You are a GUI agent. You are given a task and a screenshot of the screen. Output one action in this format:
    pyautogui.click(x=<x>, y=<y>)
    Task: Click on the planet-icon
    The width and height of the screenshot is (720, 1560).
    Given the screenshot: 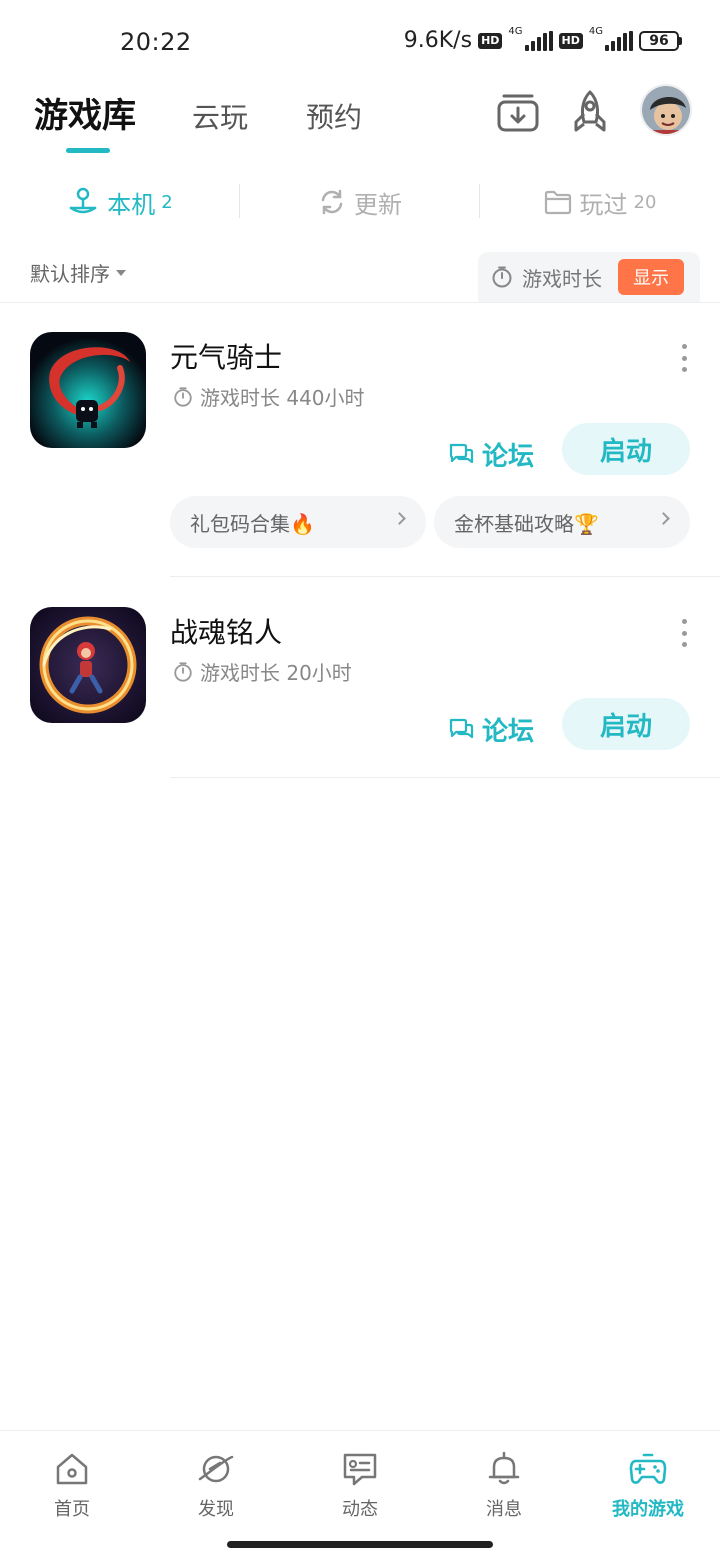 What is the action you would take?
    pyautogui.click(x=216, y=1469)
    